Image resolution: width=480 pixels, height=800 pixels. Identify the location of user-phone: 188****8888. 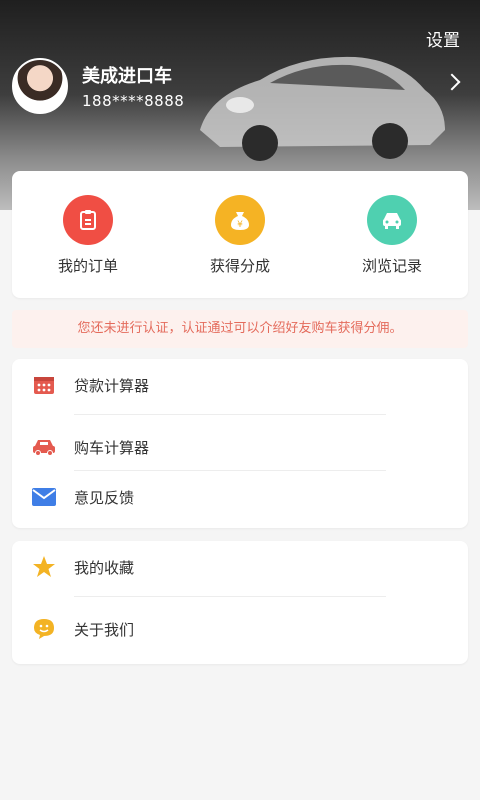
(133, 101).